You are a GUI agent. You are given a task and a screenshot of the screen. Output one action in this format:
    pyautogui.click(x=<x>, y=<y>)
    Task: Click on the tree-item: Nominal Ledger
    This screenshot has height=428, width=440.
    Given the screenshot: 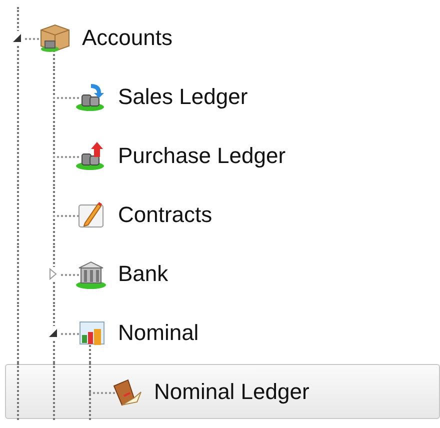 What is the action you would take?
    pyautogui.click(x=222, y=391)
    